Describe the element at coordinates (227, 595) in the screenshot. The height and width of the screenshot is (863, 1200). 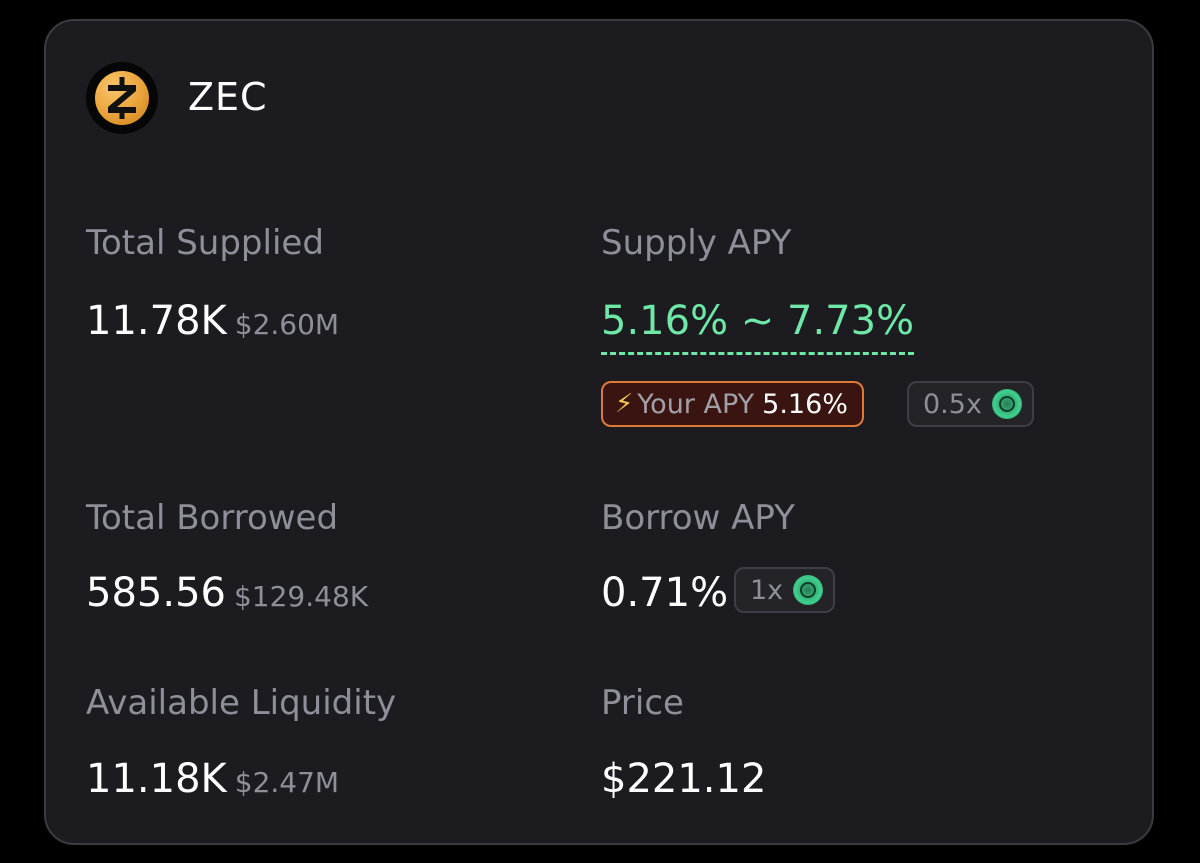
I see `total-borrowed-value: 585.56 $129.48K` at that location.